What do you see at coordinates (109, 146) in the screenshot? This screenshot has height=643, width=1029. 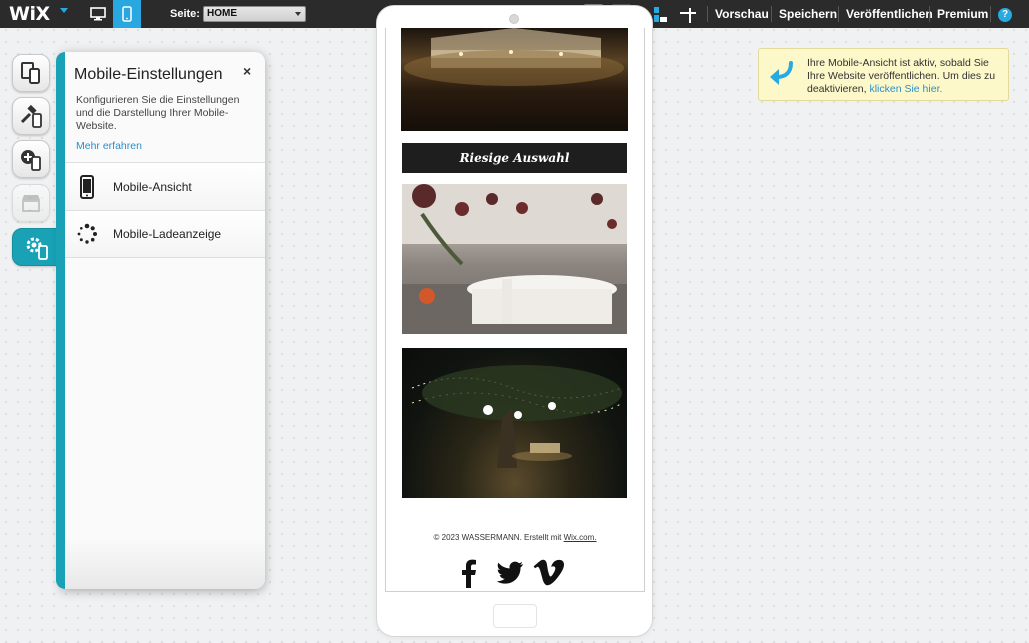 I see `learn-more-link: Mehr erfahren` at bounding box center [109, 146].